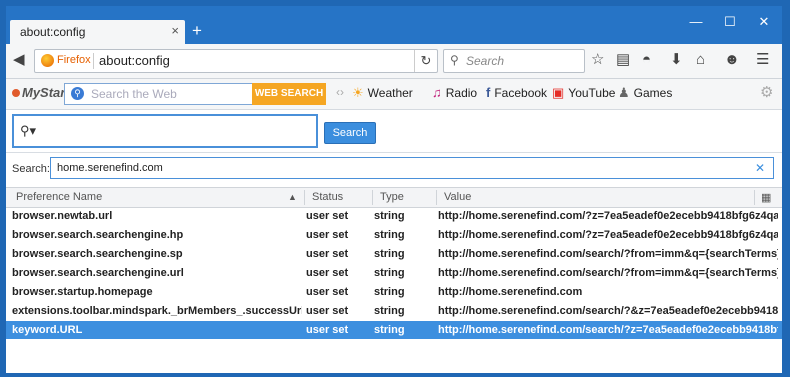 This screenshot has height=377, width=790. I want to click on back-icon: ◀, so click(19, 60).